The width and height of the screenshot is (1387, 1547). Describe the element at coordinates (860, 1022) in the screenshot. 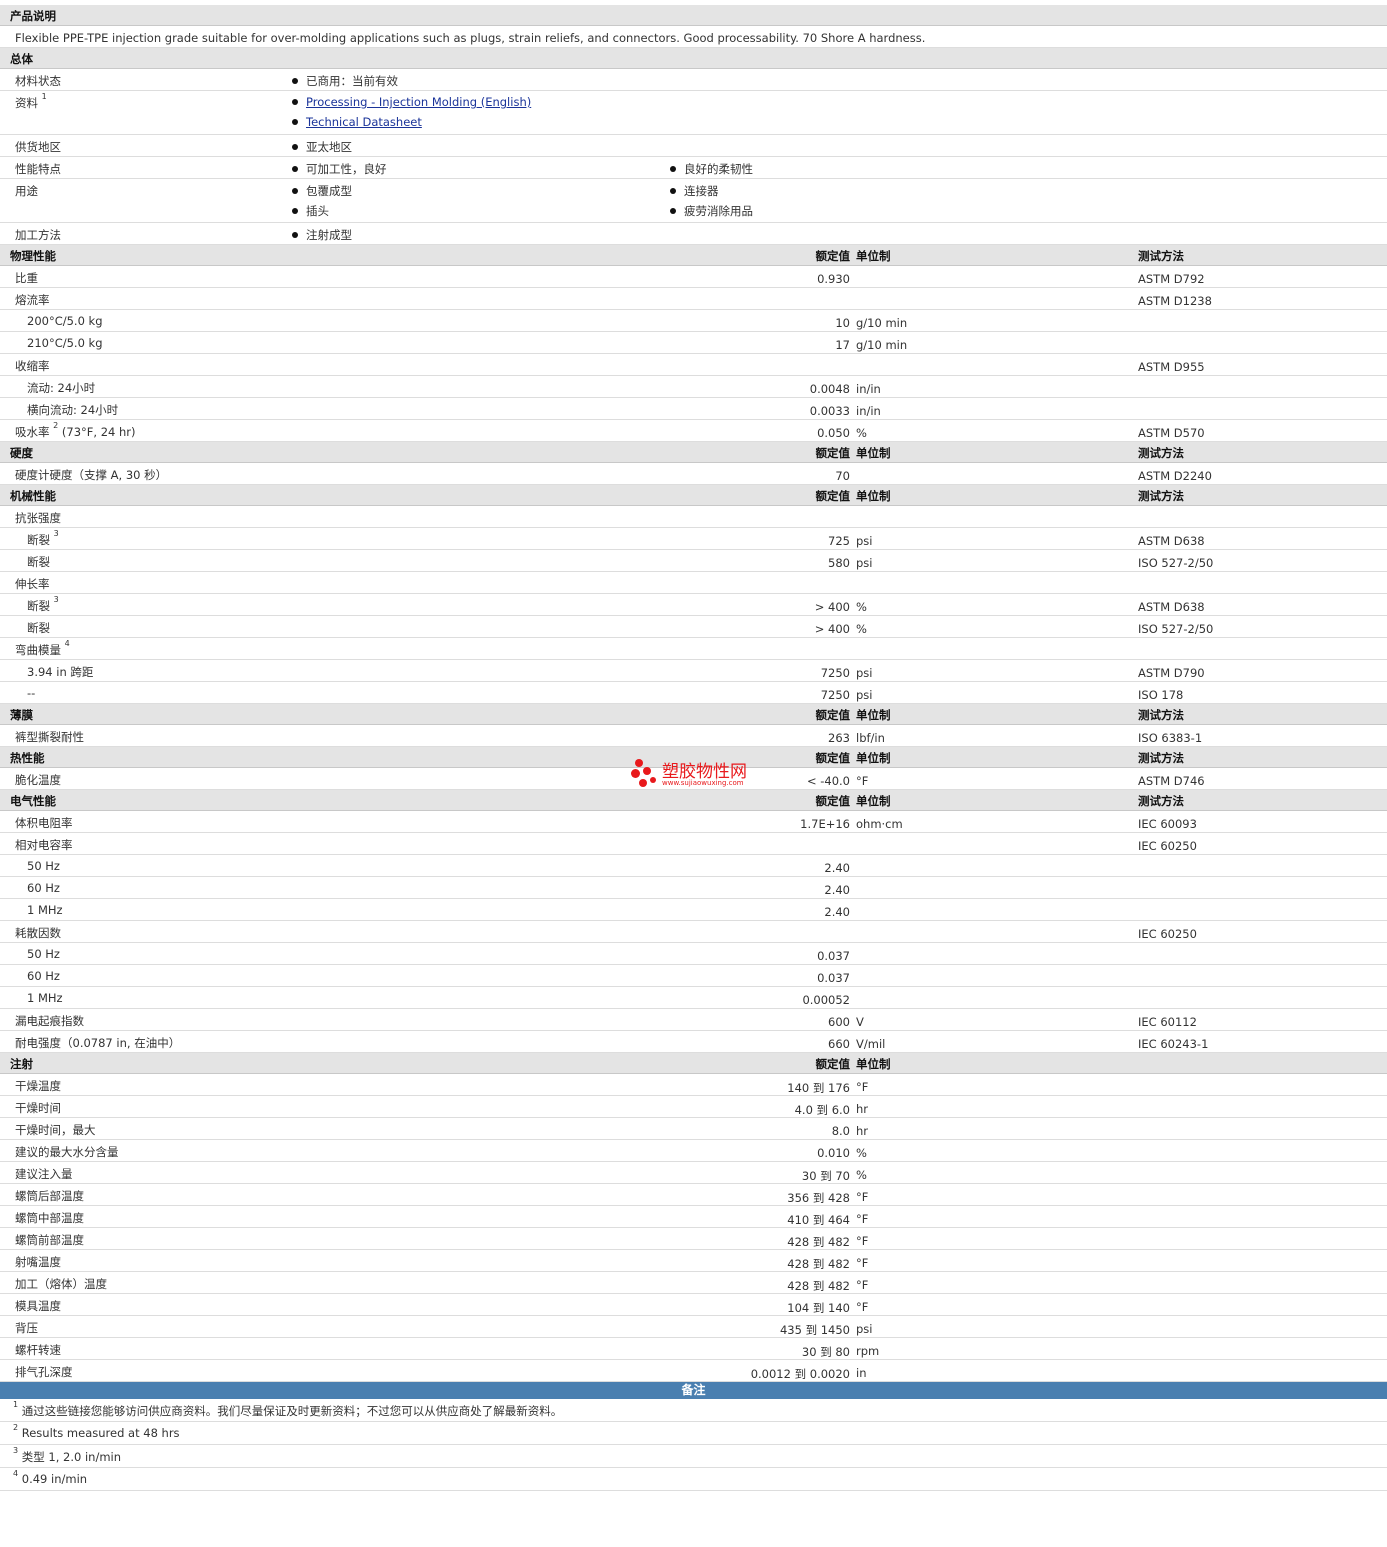

I see `unit-value: V` at that location.